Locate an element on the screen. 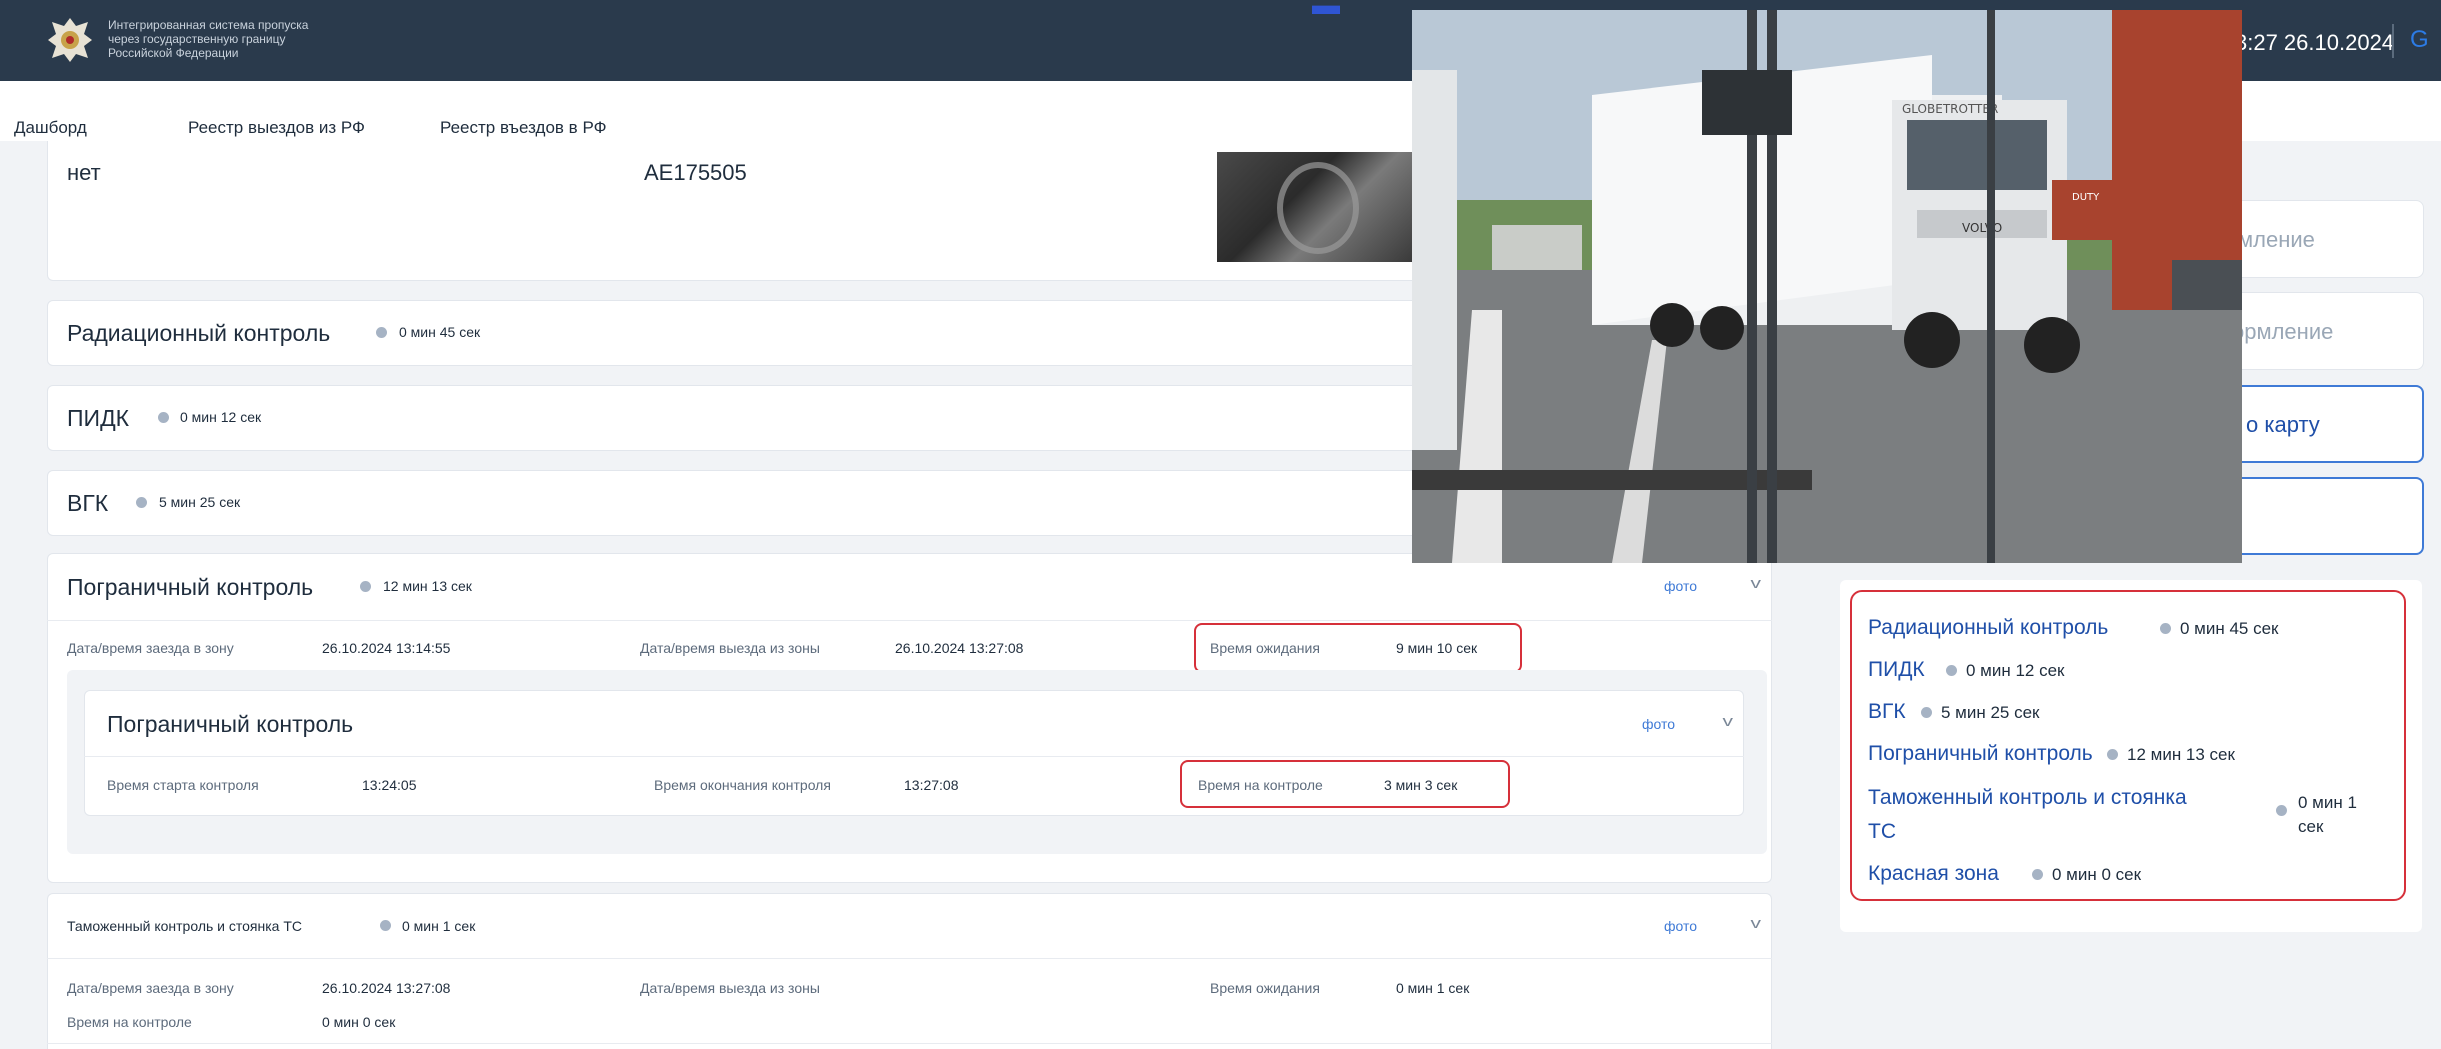 The width and height of the screenshot is (2441, 1049). border-entry-label: Дата/время заезда в зону is located at coordinates (150, 648).